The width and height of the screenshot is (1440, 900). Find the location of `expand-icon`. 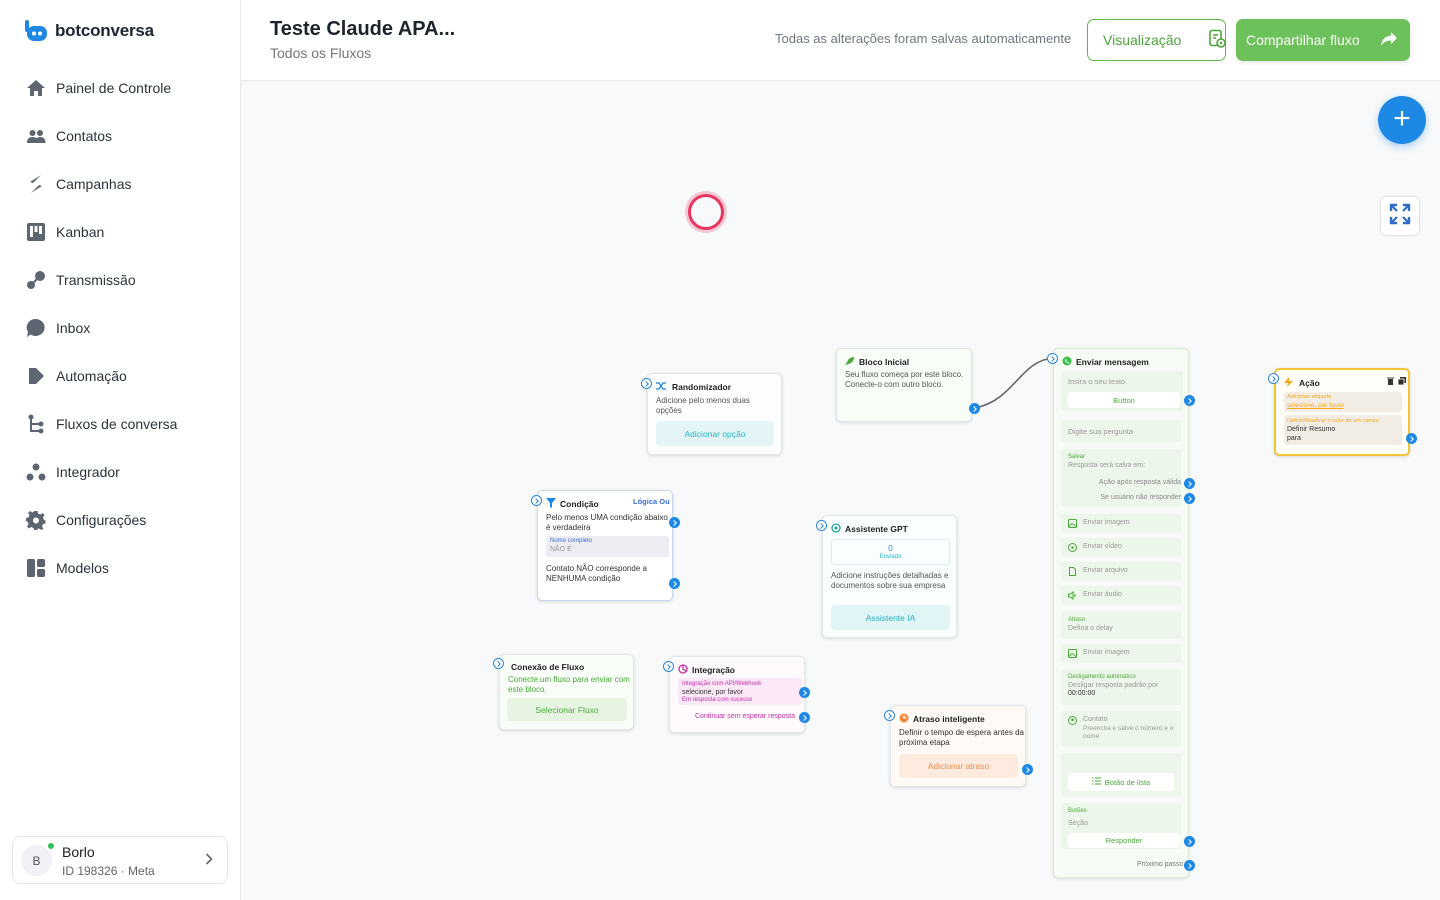

expand-icon is located at coordinates (1400, 216).